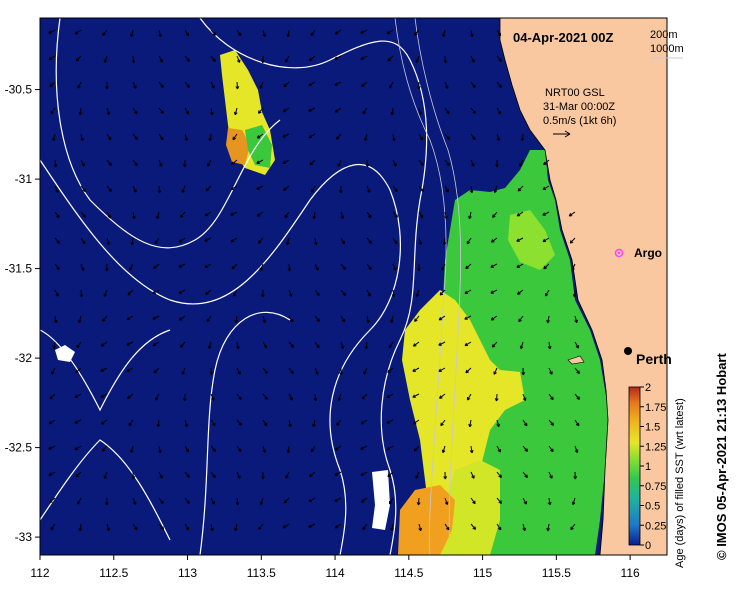 The height and width of the screenshot is (592, 739). Describe the element at coordinates (563, 37) in the screenshot. I see `date-label: 04-Apr-2021 00Z` at that location.